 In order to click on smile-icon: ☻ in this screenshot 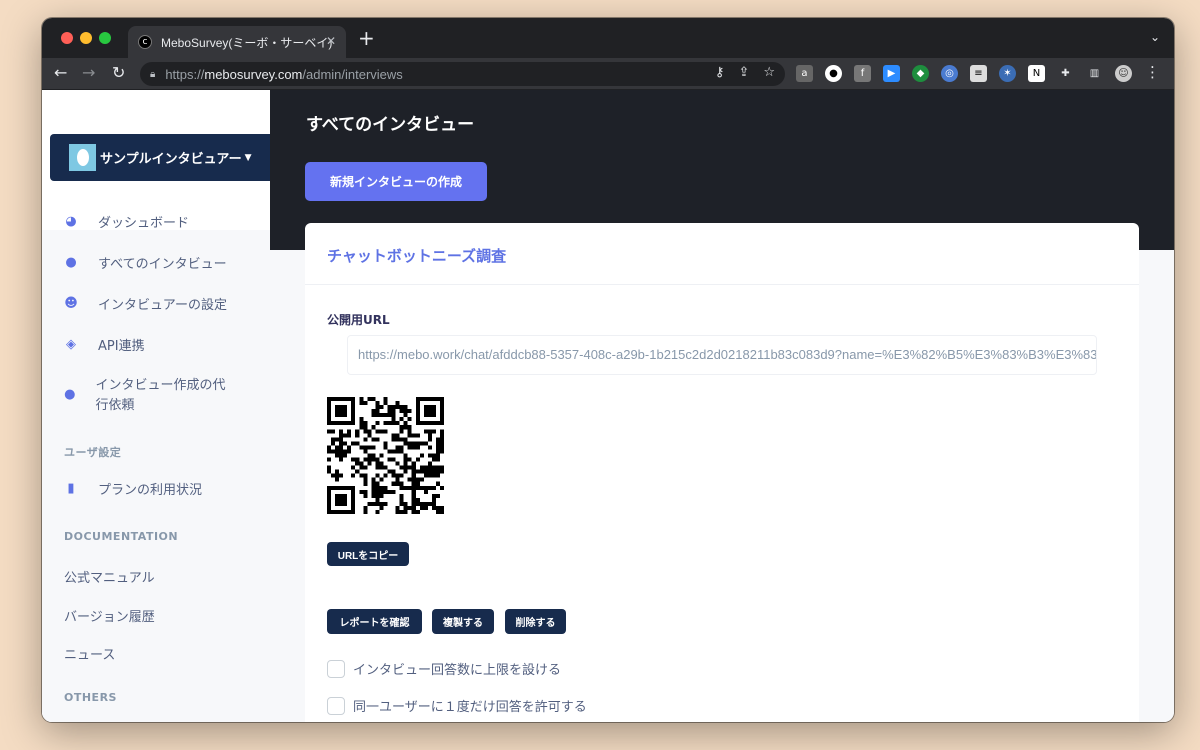, I will do `click(71, 303)`.